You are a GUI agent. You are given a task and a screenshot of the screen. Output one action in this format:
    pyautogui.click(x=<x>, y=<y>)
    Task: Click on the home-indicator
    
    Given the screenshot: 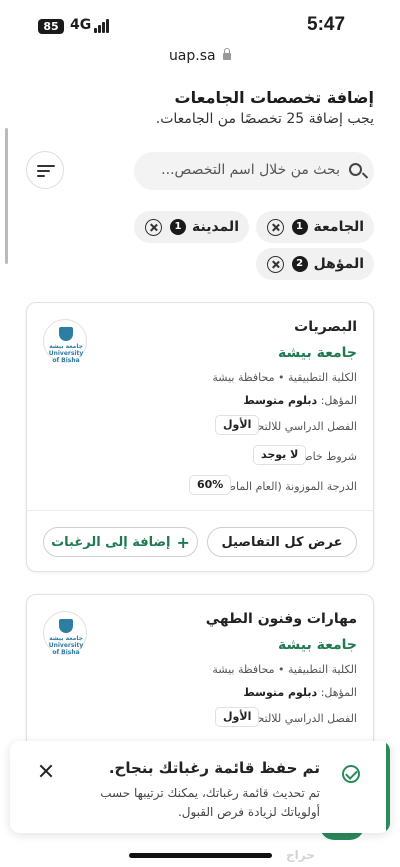 What is the action you would take?
    pyautogui.click(x=200, y=855)
    